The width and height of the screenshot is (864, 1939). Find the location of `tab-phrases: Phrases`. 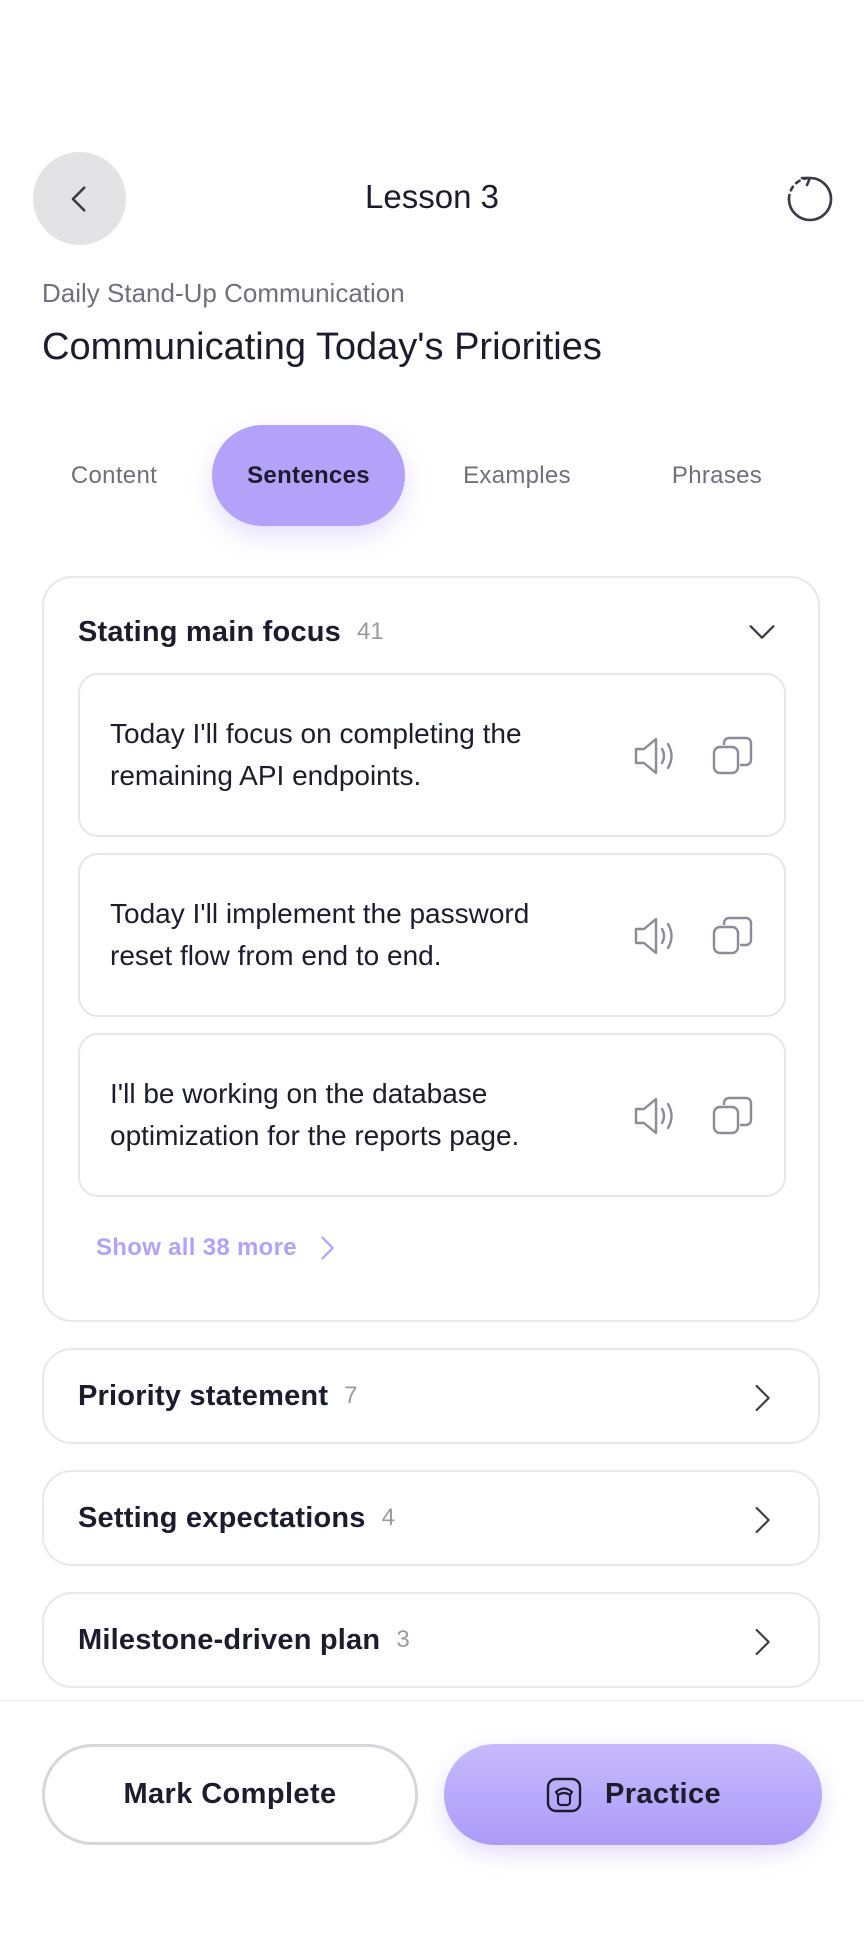

tab-phrases: Phrases is located at coordinates (717, 475).